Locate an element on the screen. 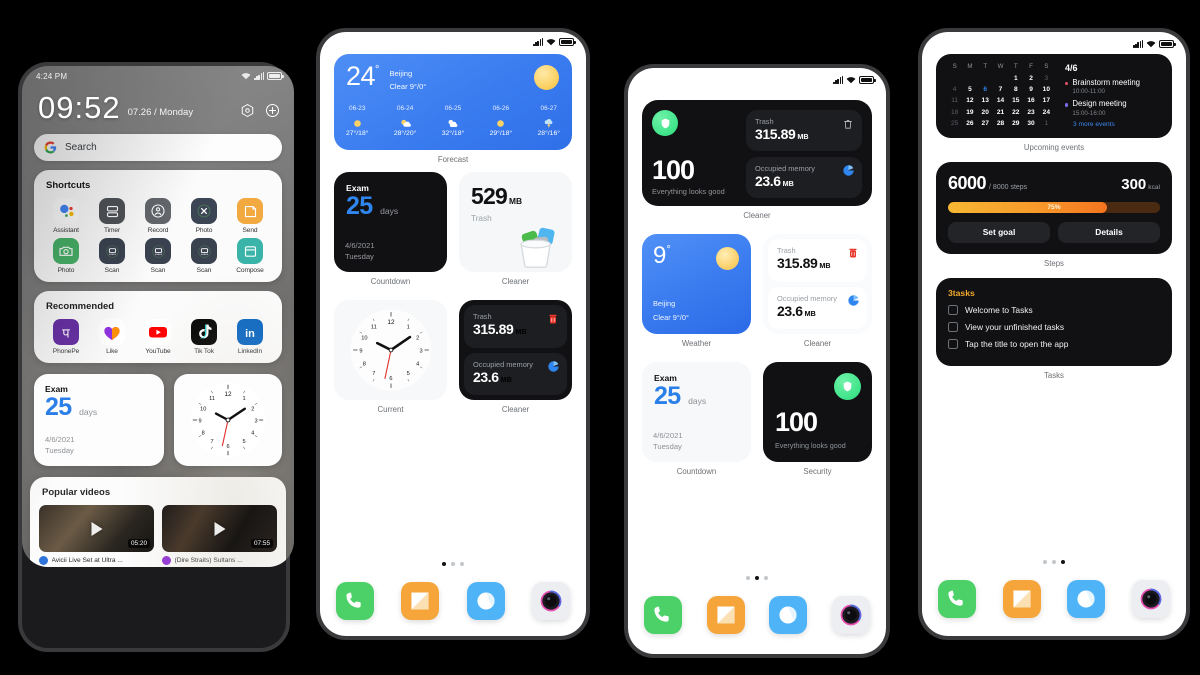 This screenshot has width=1200, height=675. calendar-day: 3 is located at coordinates (1046, 78).